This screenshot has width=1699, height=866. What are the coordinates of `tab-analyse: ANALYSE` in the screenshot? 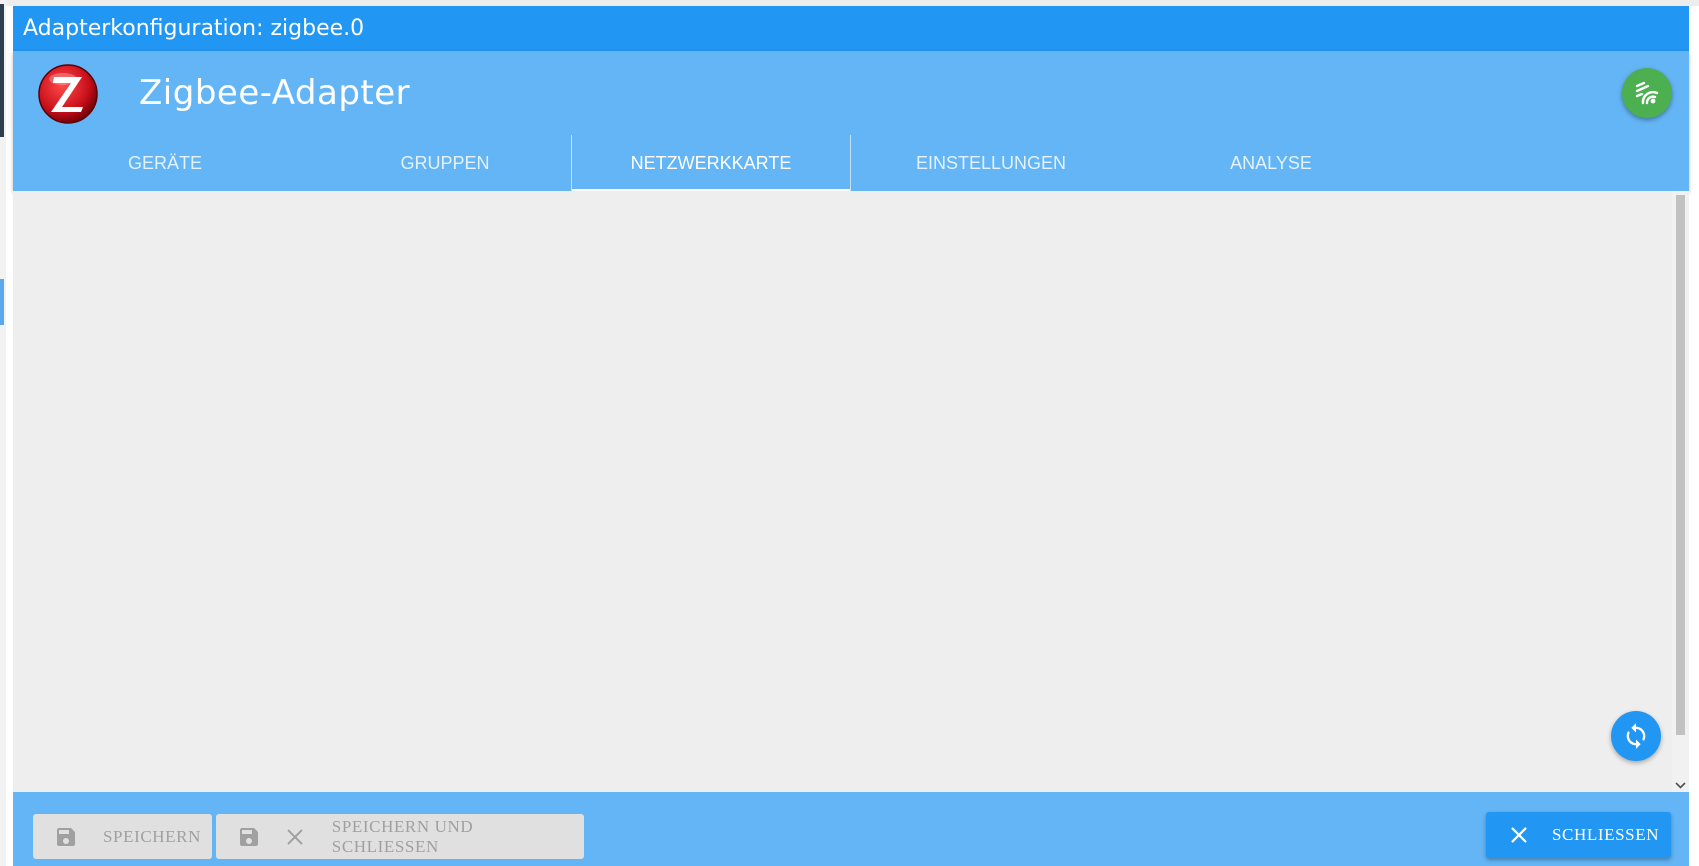 It's located at (1271, 163).